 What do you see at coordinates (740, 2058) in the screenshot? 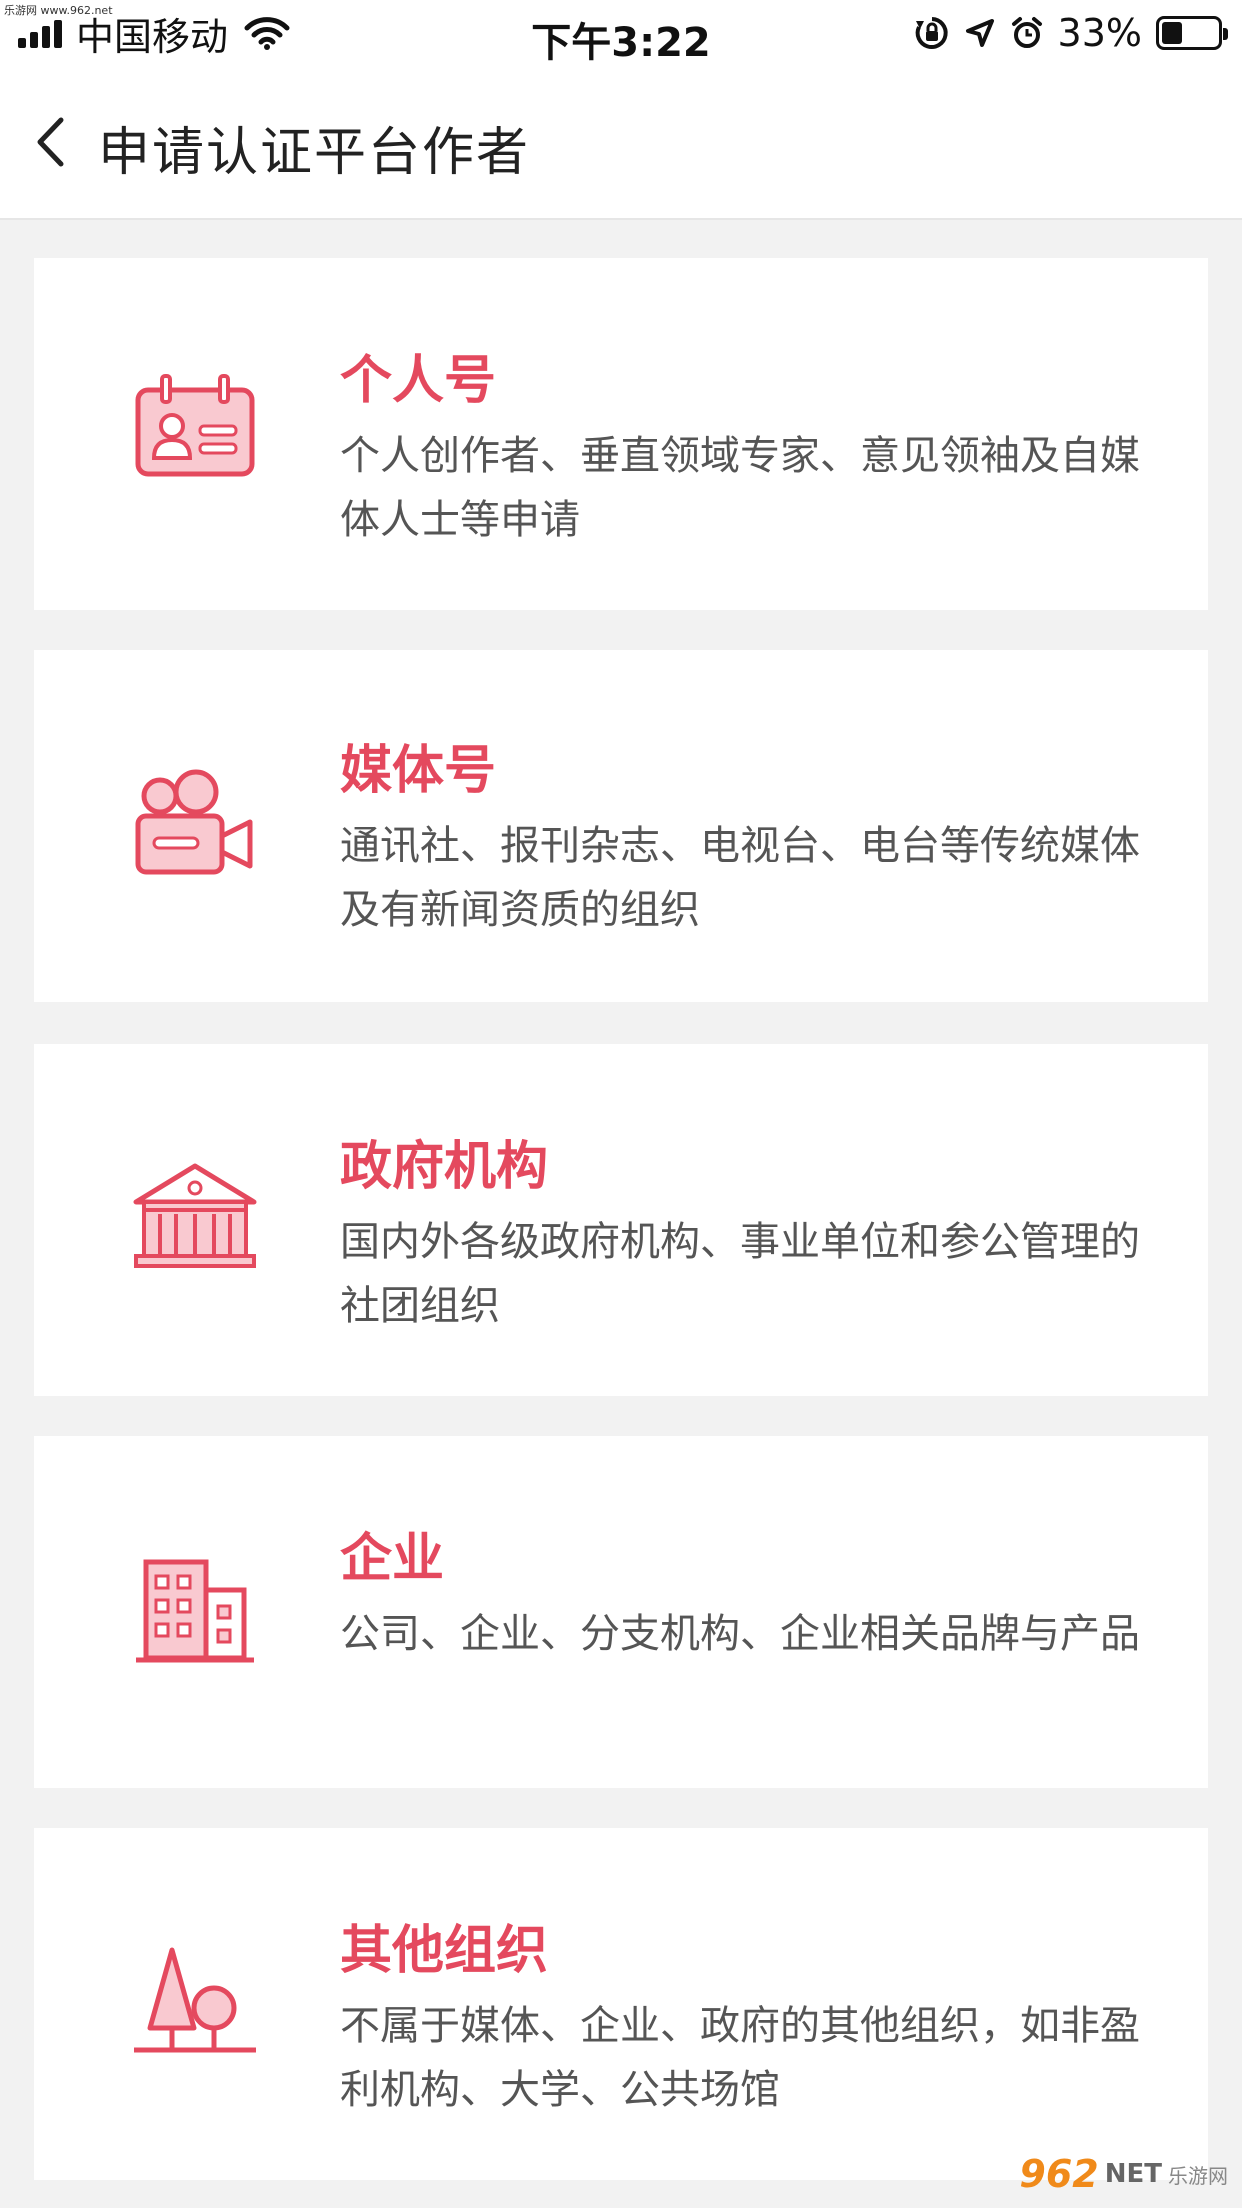
I see `card-description: 不属于媒体、企业、政府的其他组织，如非盈利机构、大学、公共场馆` at bounding box center [740, 2058].